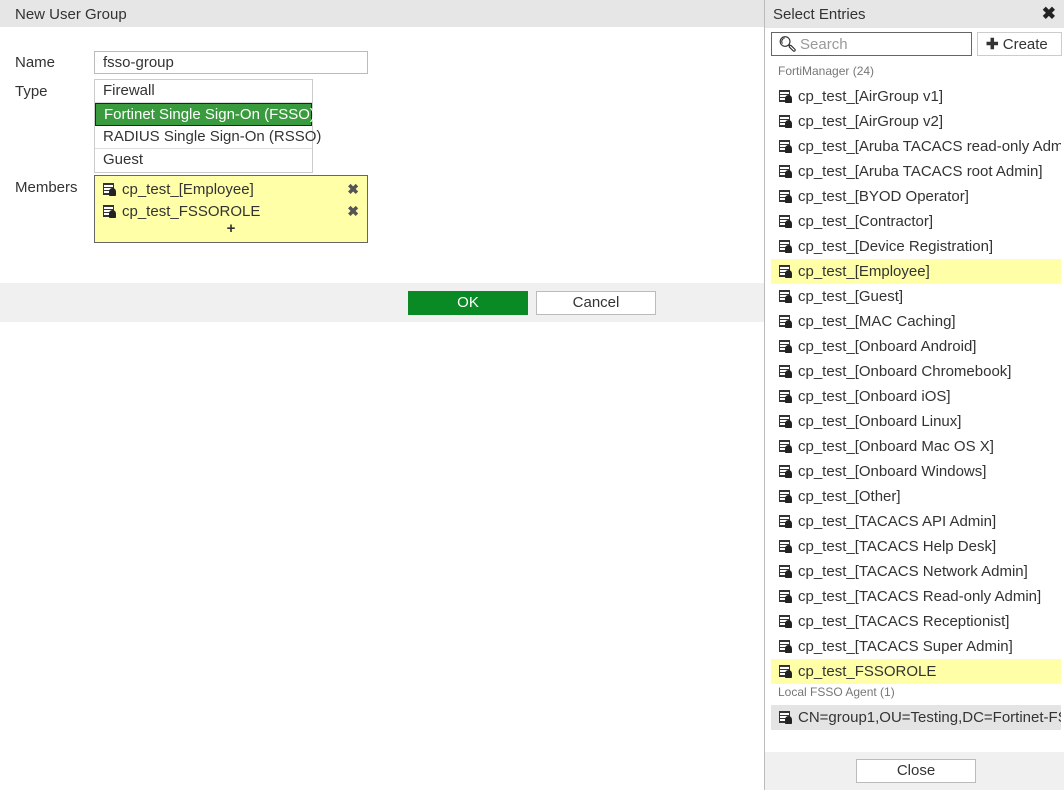 The width and height of the screenshot is (1064, 790). Describe the element at coordinates (851, 296) in the screenshot. I see `entry-label: cp_test_[Guest]` at that location.